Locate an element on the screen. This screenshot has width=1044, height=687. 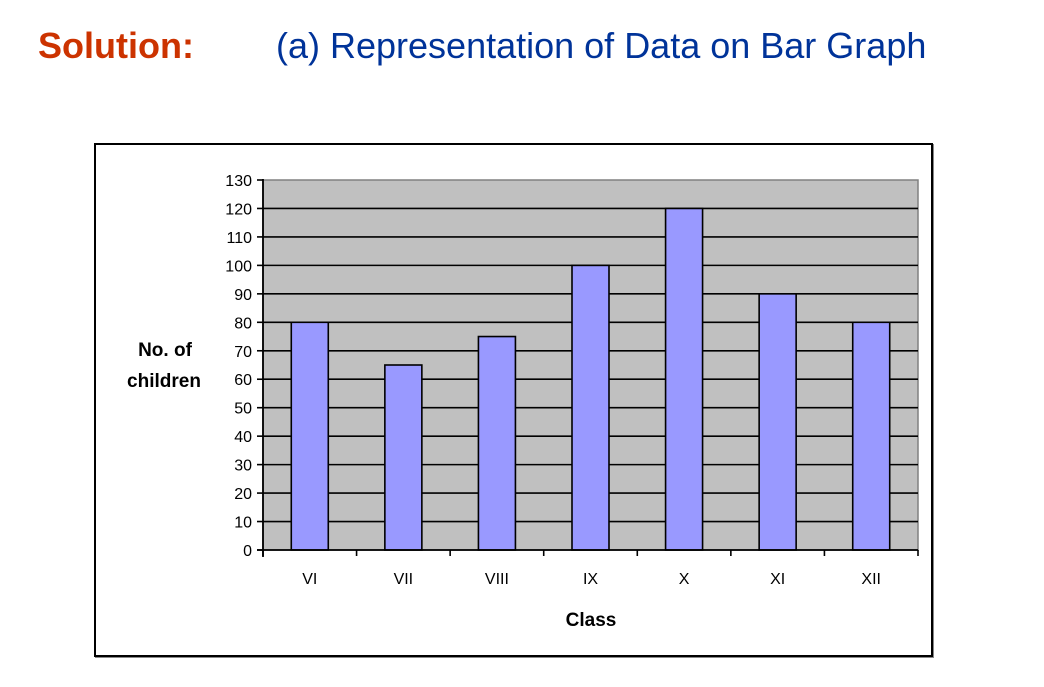
y-axis-title-line2: children is located at coordinates (164, 381).